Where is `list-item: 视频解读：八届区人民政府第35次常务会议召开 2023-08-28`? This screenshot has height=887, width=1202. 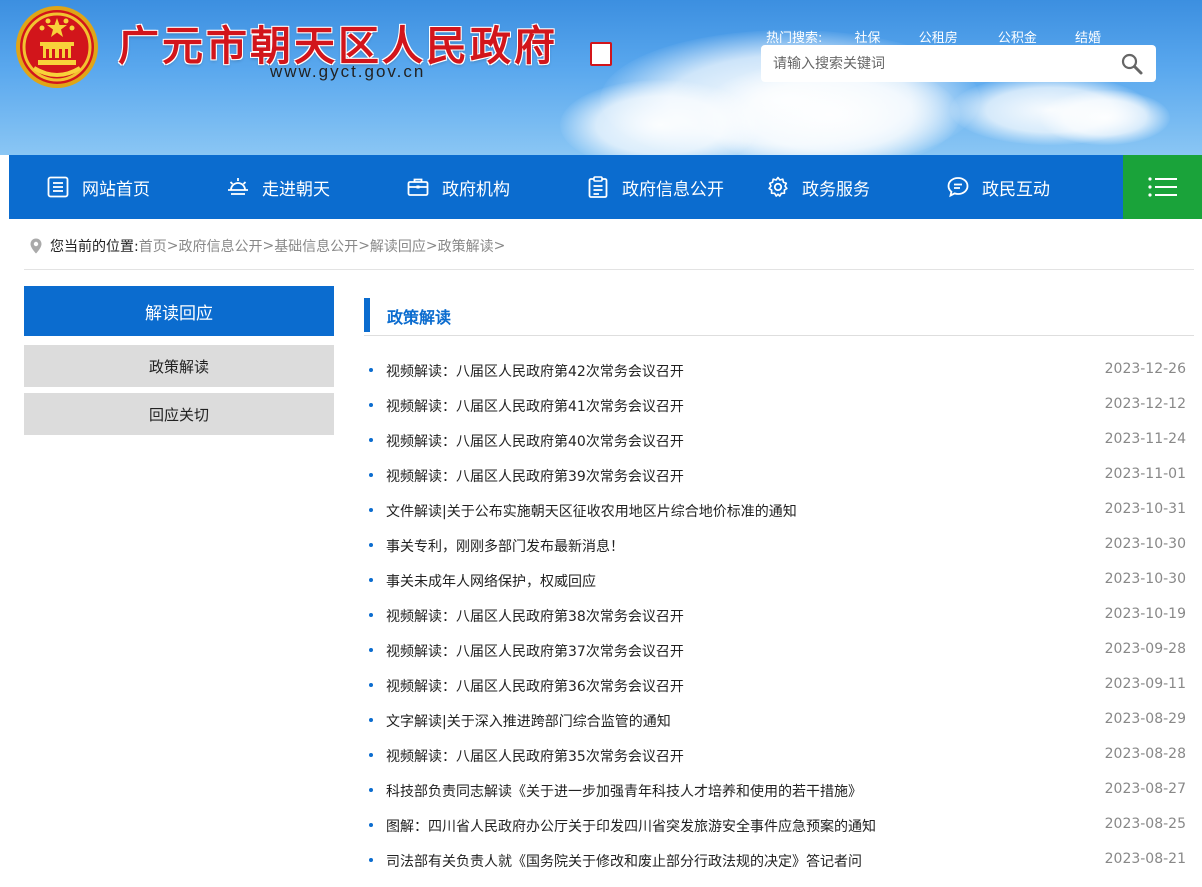
list-item: 视频解读：八届区人民政府第35次常务会议召开 2023-08-28 is located at coordinates (775, 754).